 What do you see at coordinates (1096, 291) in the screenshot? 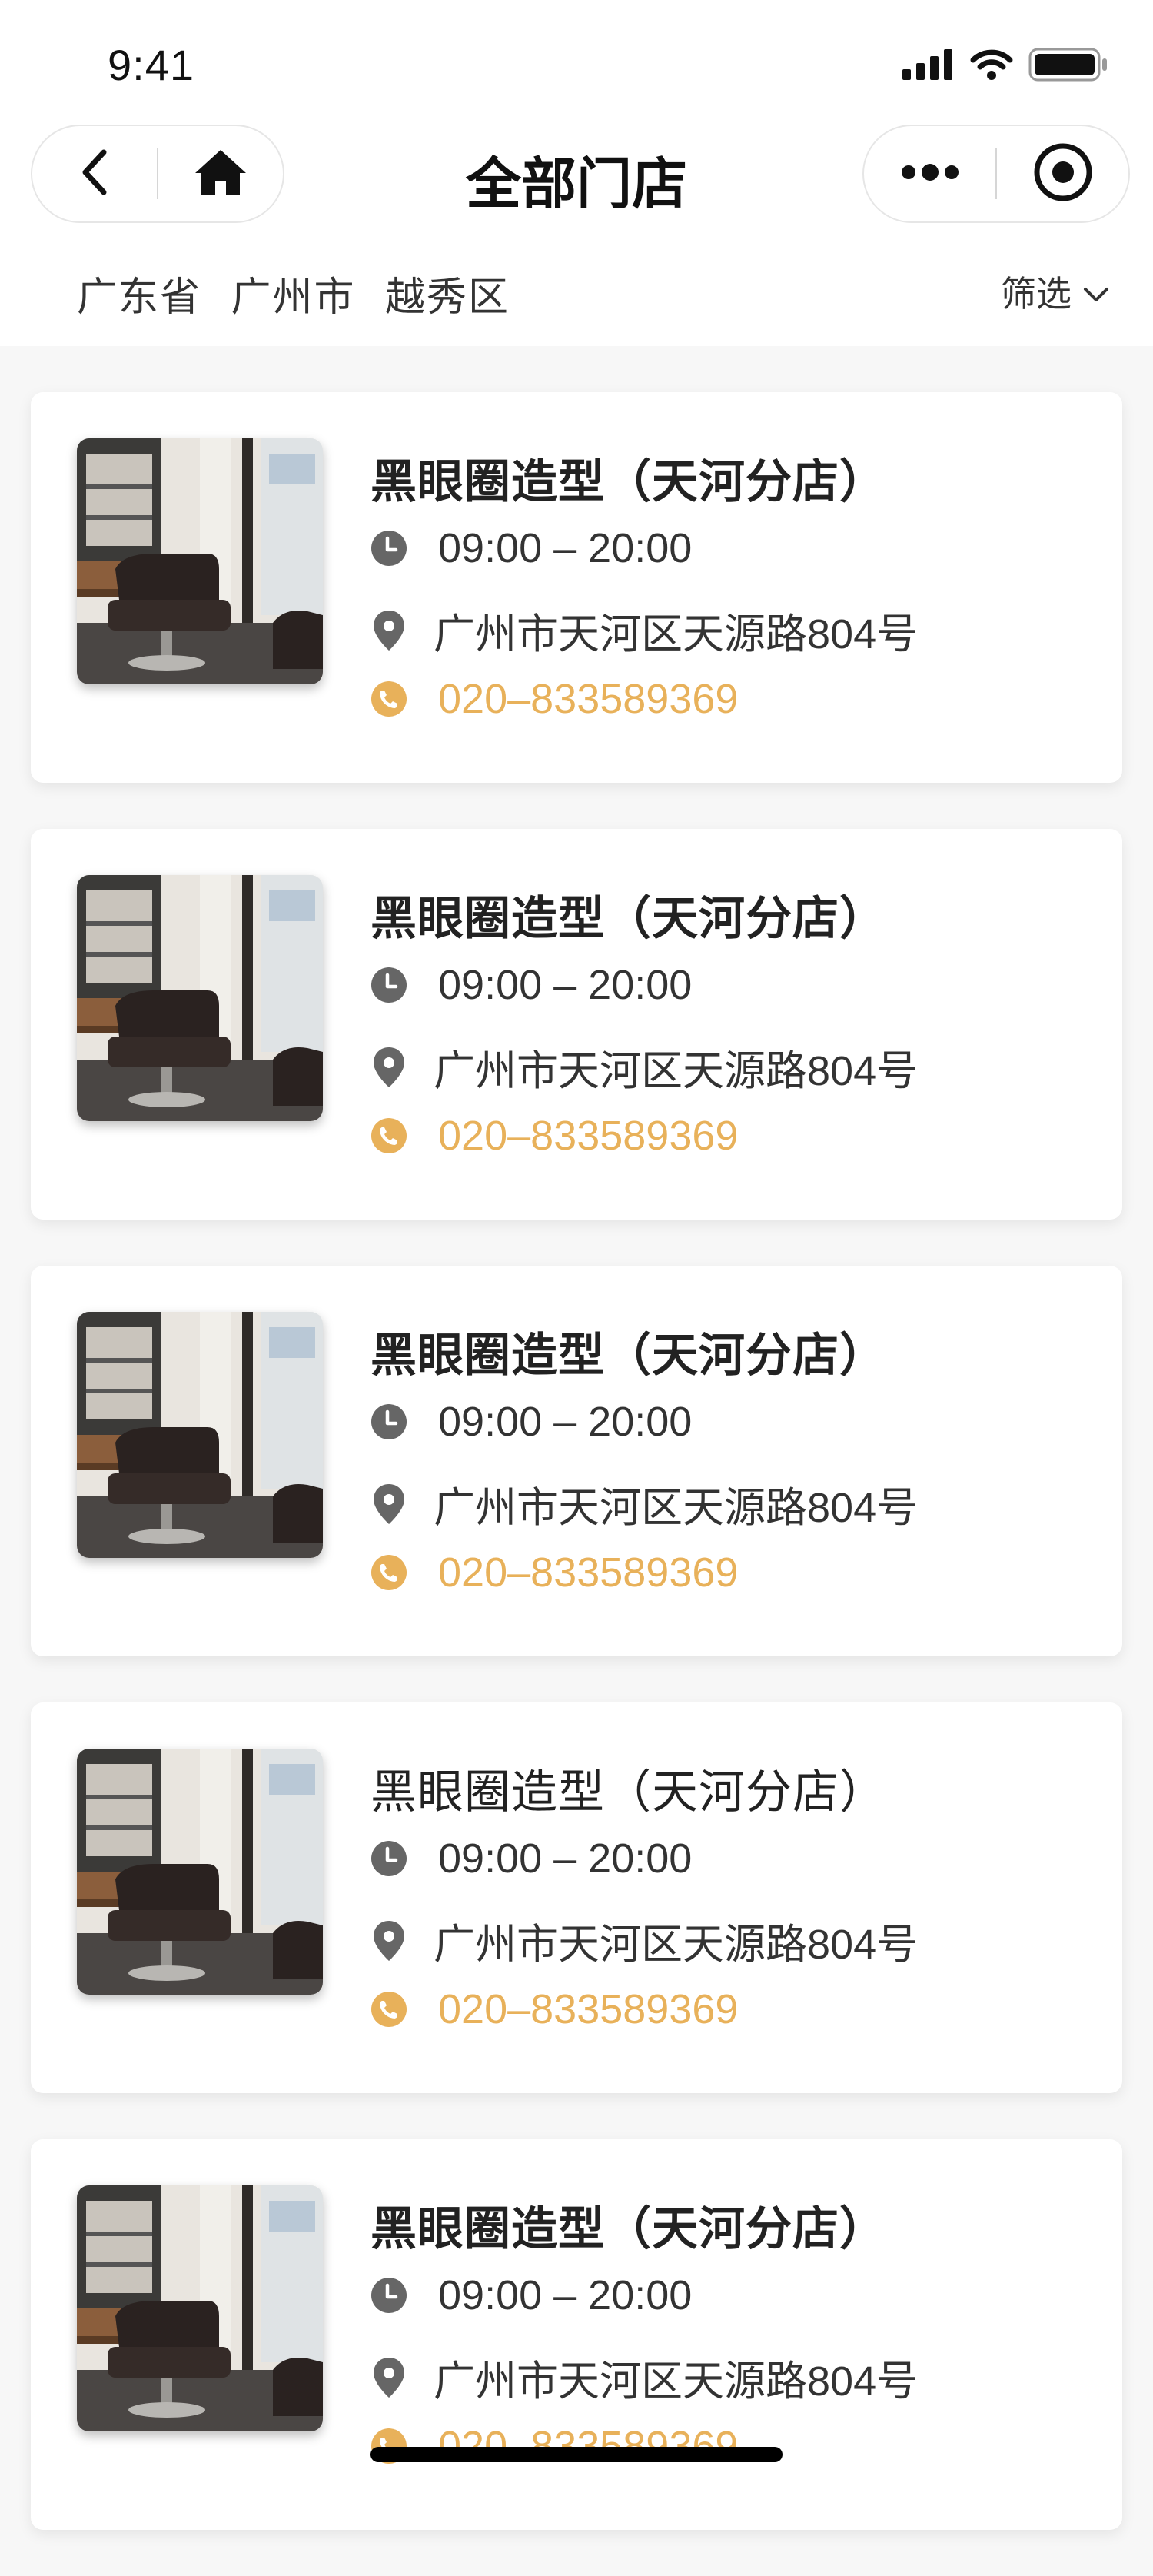
I see `chevron-down-icon` at bounding box center [1096, 291].